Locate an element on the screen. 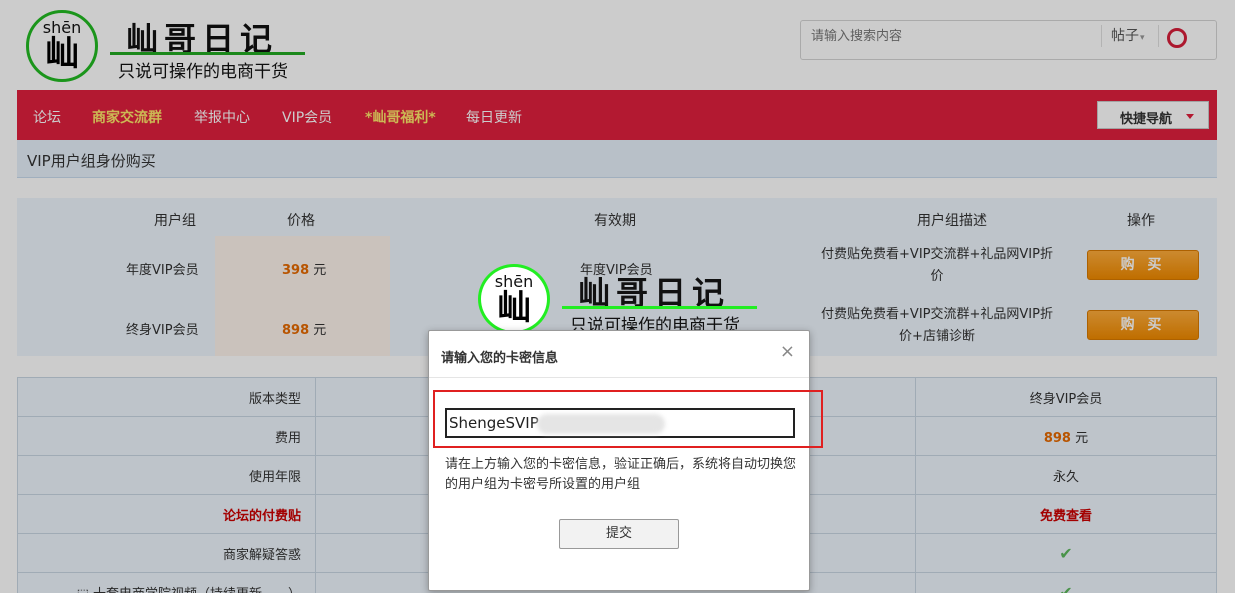 Image resolution: width=1235 pixels, height=593 pixels. submit-button: 提交 is located at coordinates (619, 534).